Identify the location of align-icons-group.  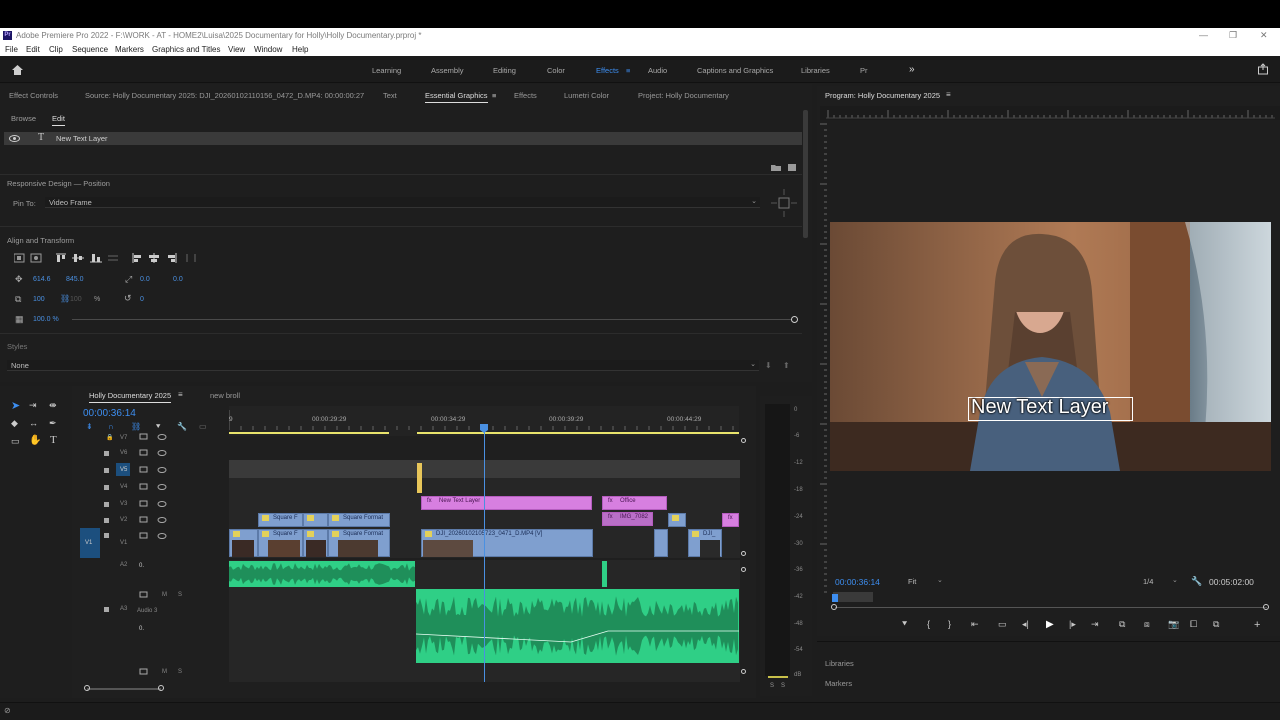
(70, 258).